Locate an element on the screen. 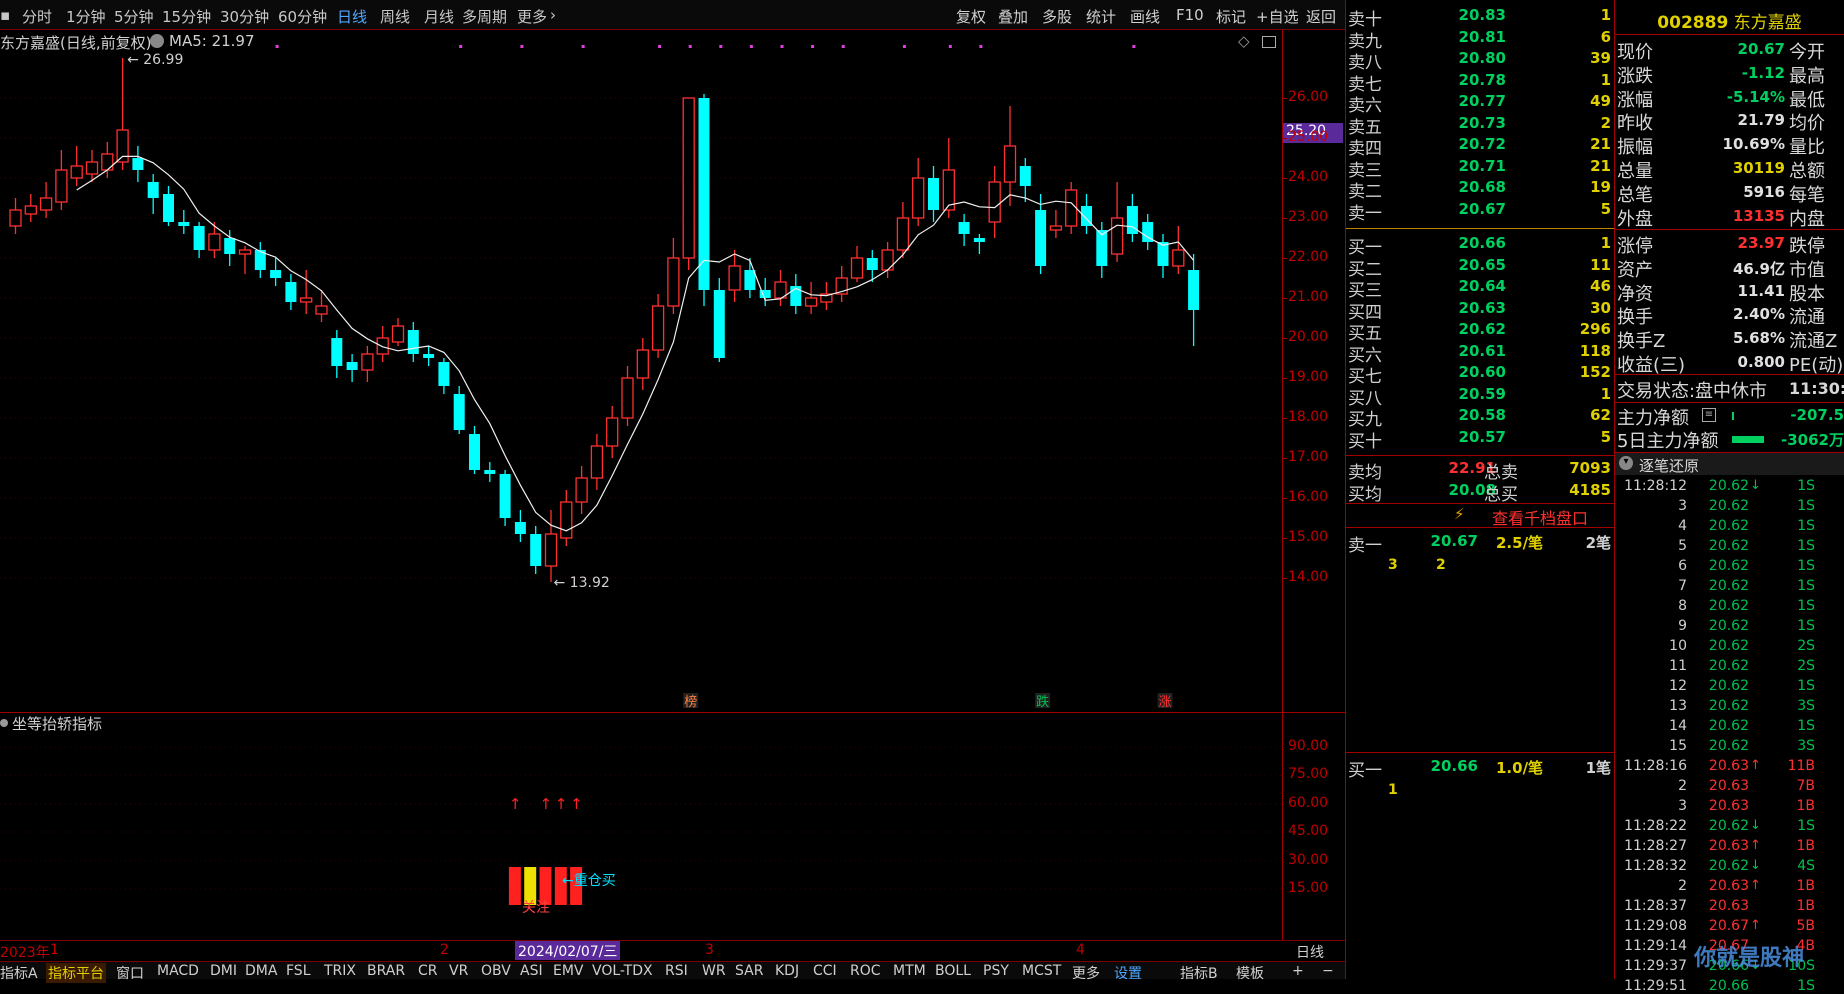  tab-psy: PSY is located at coordinates (996, 971).